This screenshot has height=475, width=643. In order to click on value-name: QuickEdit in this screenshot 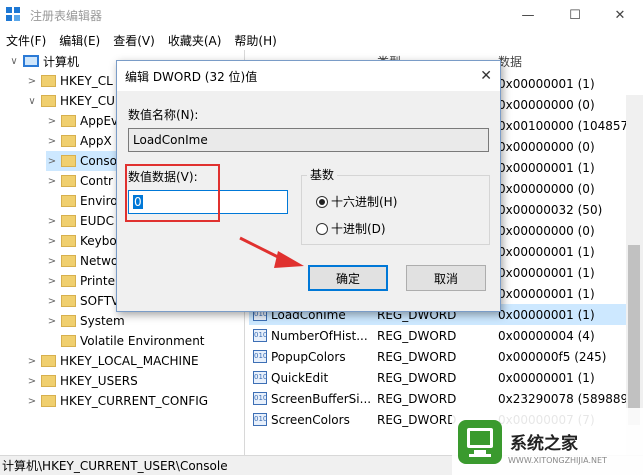, I will do `click(300, 377)`.